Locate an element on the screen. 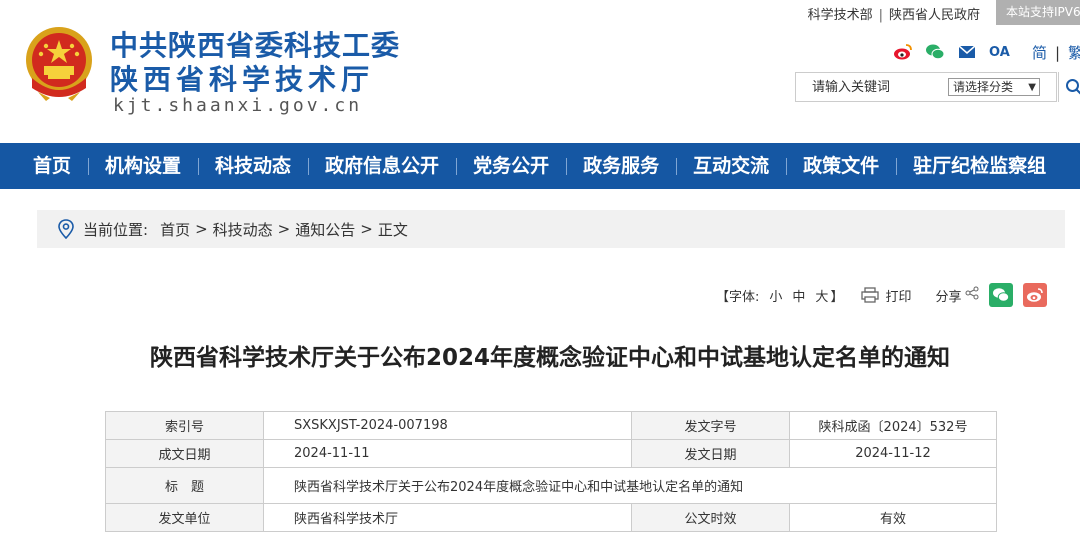  breadcrumb-notices: 通知公告 is located at coordinates (325, 229).